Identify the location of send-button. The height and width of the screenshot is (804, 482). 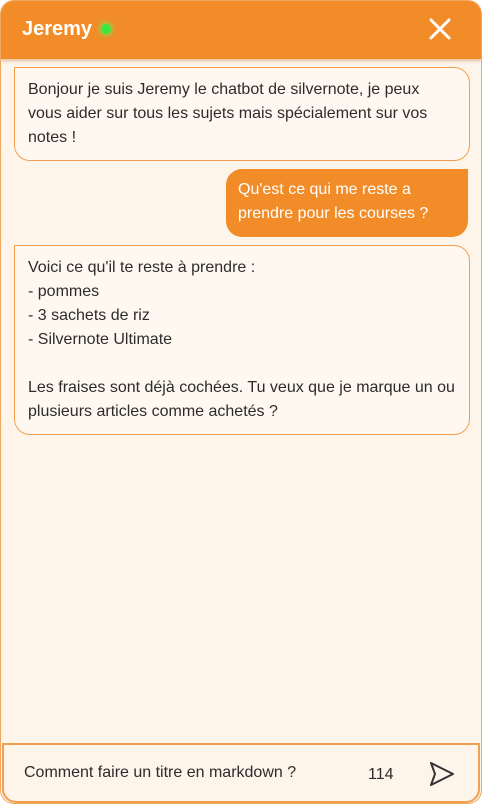
(441, 774).